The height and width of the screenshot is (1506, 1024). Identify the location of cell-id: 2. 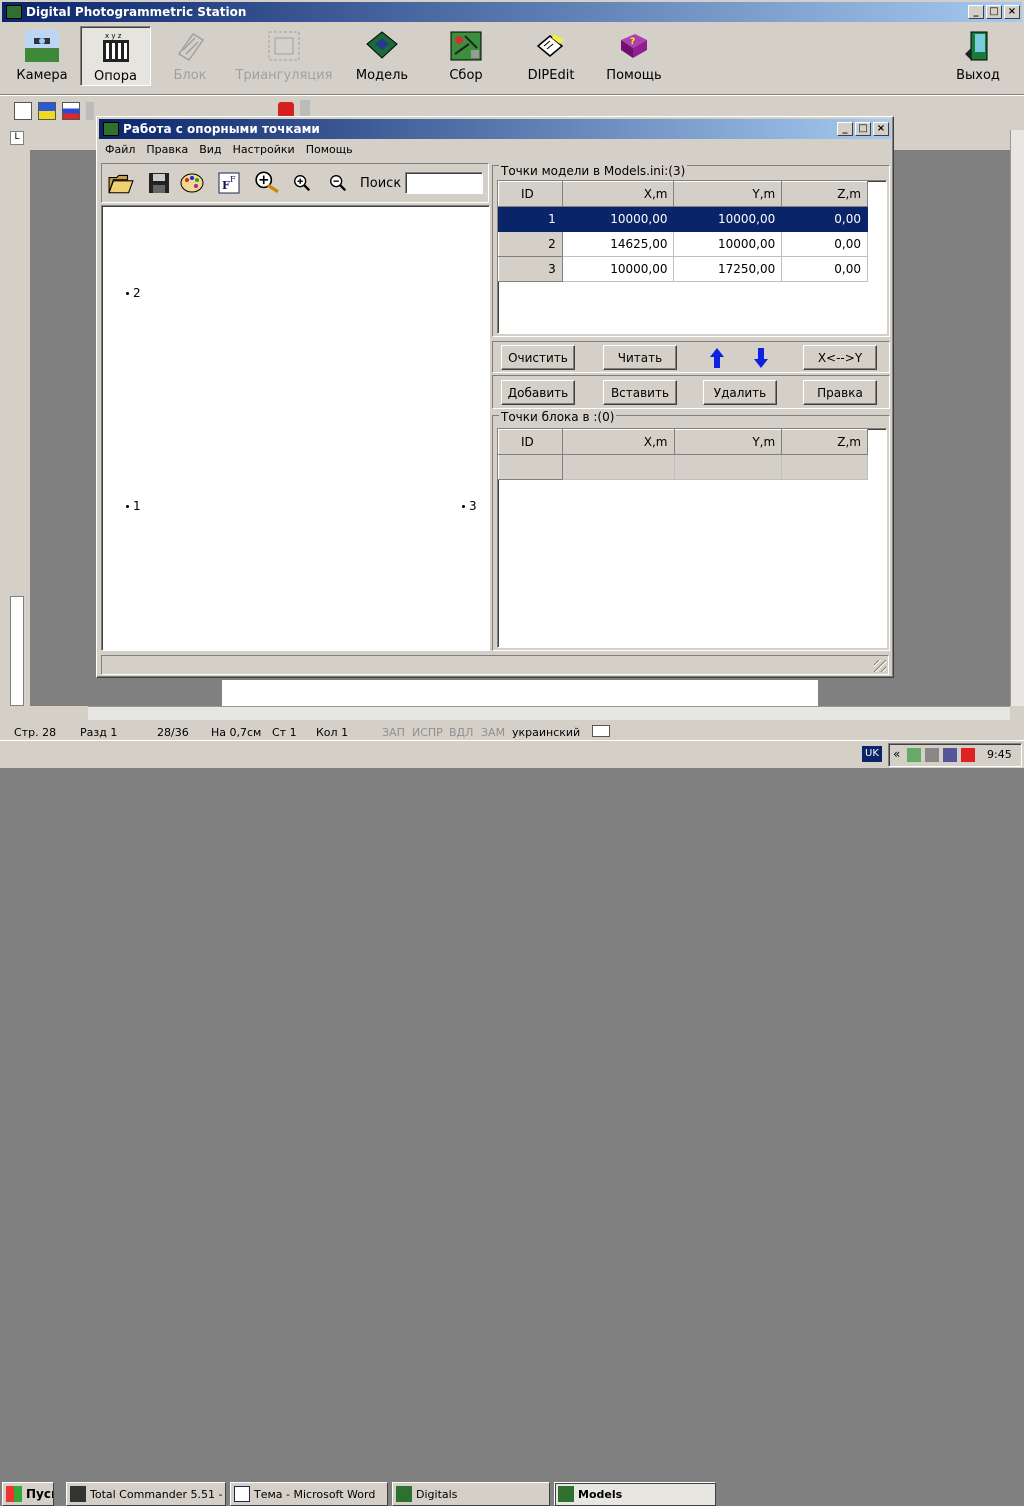
(530, 244).